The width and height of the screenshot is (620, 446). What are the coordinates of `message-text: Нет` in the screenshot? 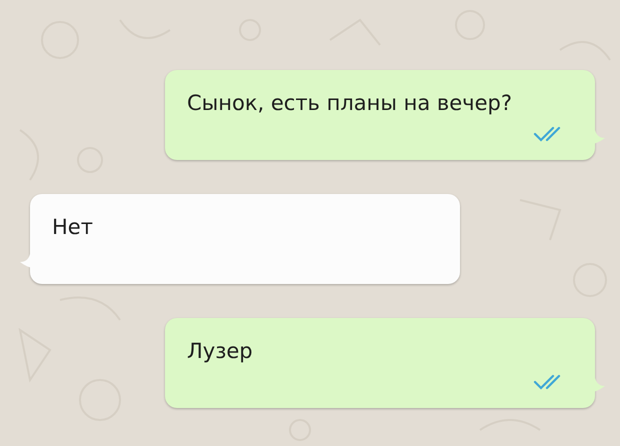 It's located at (72, 227).